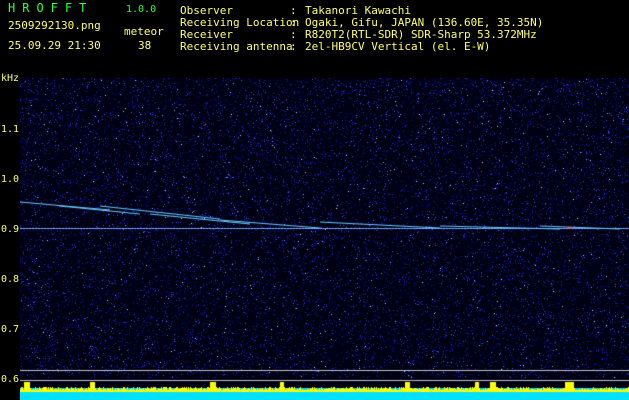 The height and width of the screenshot is (400, 629). Describe the element at coordinates (54, 45) in the screenshot. I see `date-time: 25.09.29 21:30` at that location.